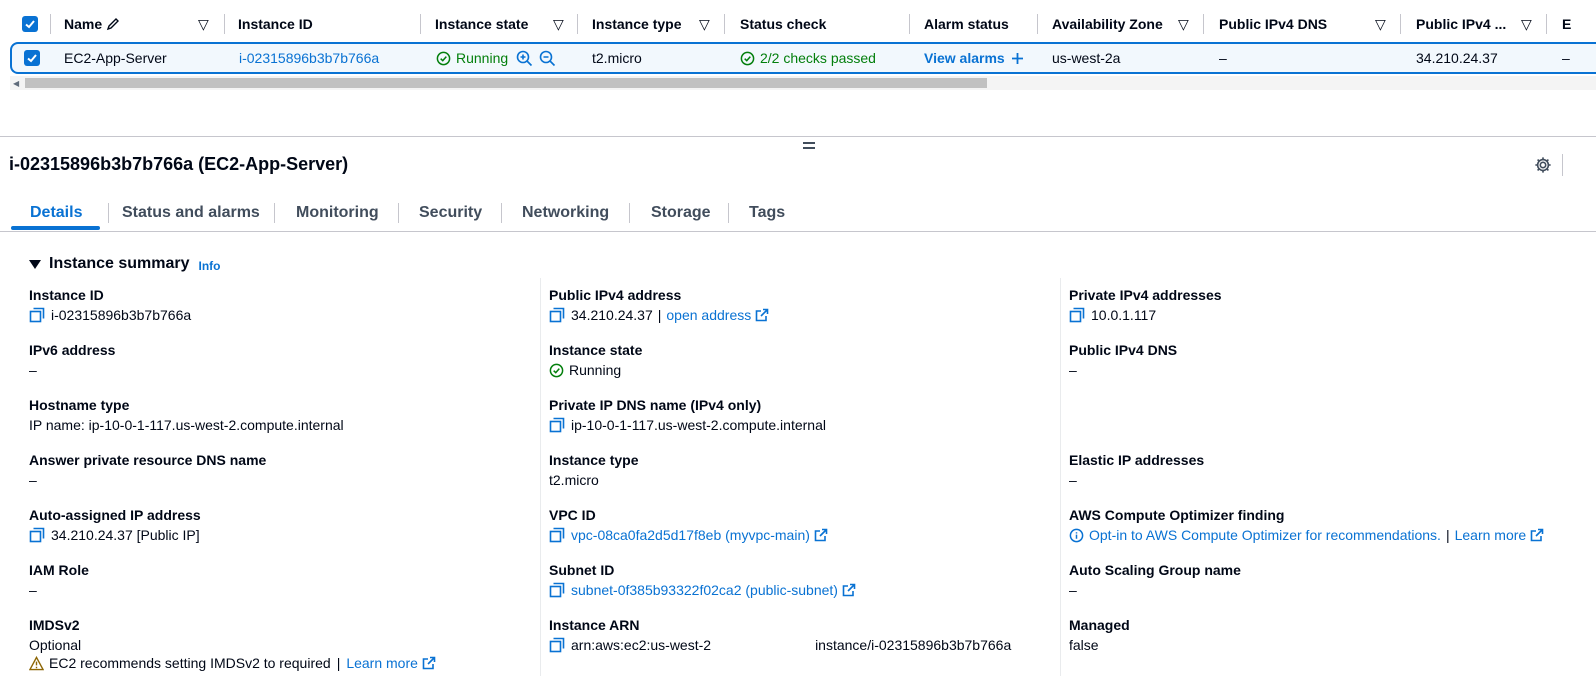  Describe the element at coordinates (596, 360) in the screenshot. I see `field-instance-state: Instance state Running` at that location.